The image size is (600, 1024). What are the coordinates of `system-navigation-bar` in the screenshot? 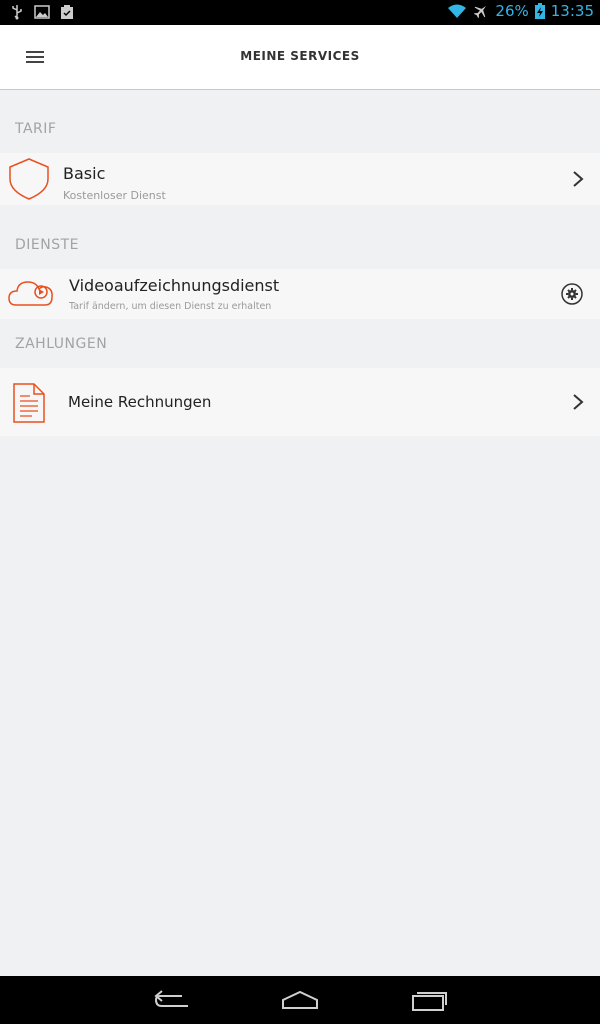 It's located at (300, 1000).